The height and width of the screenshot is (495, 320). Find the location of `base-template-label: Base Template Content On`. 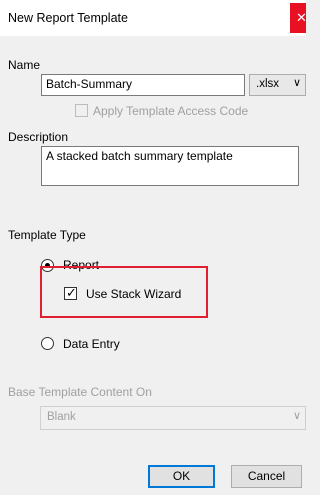

base-template-label: Base Template Content On is located at coordinates (80, 392).